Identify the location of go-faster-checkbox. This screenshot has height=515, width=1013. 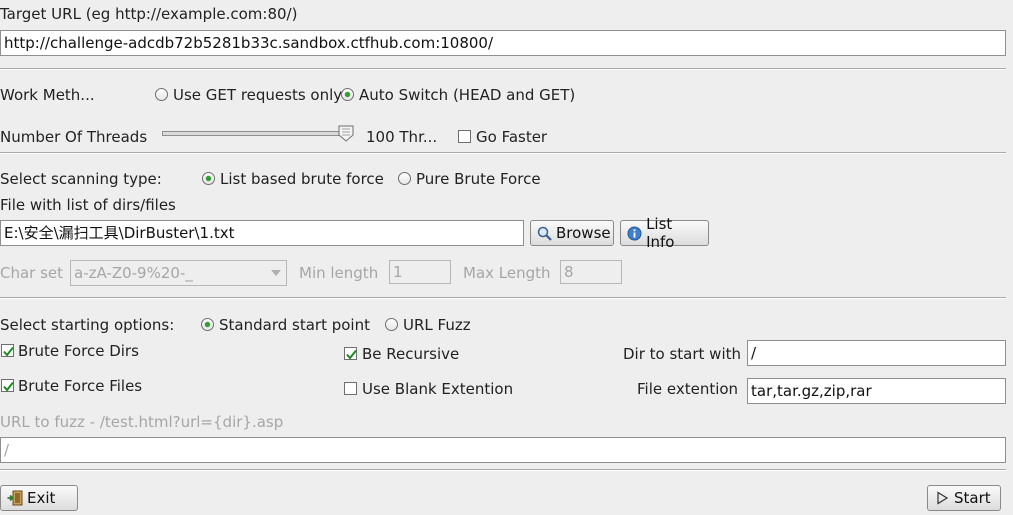
(464, 136).